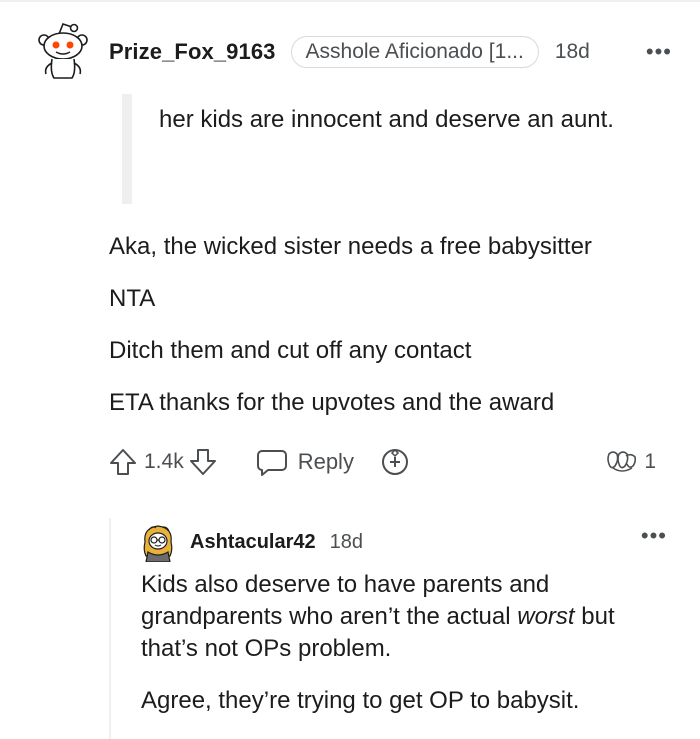  What do you see at coordinates (164, 461) in the screenshot?
I see `vote-count: 1.4k` at bounding box center [164, 461].